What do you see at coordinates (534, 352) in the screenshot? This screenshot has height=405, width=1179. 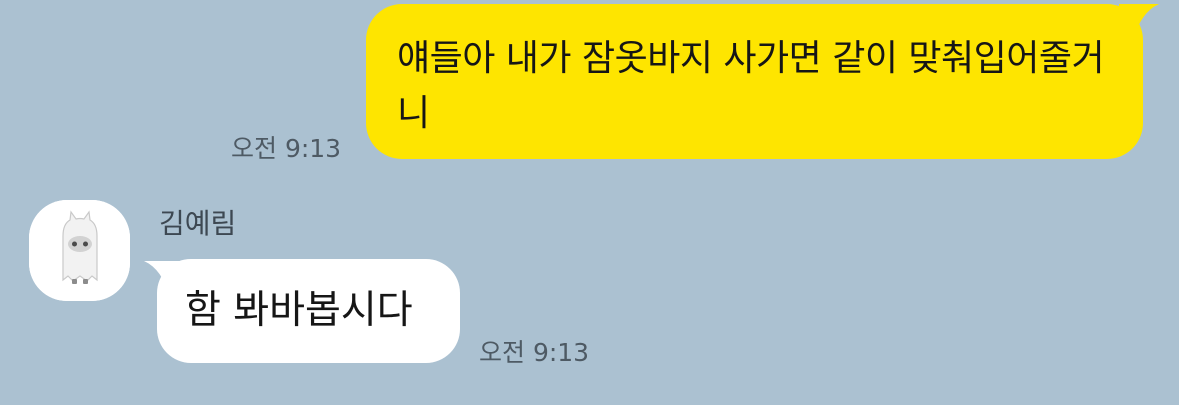 I see `incoming-message-time: 오전 9:13` at bounding box center [534, 352].